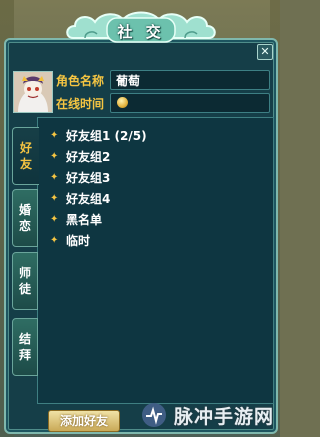  What do you see at coordinates (24, 289) in the screenshot?
I see `tab-label: 徒` at bounding box center [24, 289].